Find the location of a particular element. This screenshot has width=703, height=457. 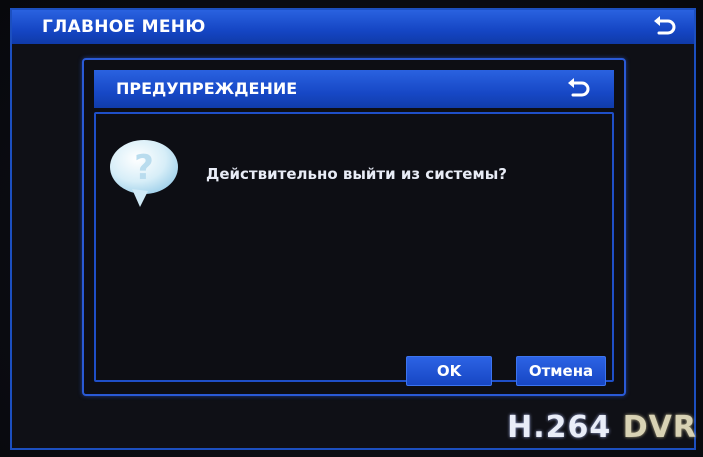

cancel-button: Отмена is located at coordinates (561, 371).